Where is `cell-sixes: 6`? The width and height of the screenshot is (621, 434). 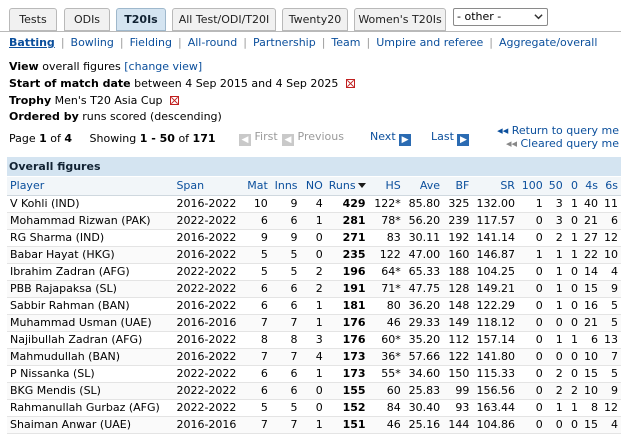 cell-sixes: 6 is located at coordinates (610, 221).